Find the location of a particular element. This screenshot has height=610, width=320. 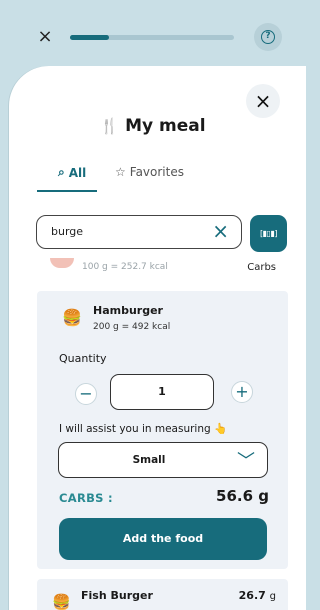

progress-bar is located at coordinates (152, 37).